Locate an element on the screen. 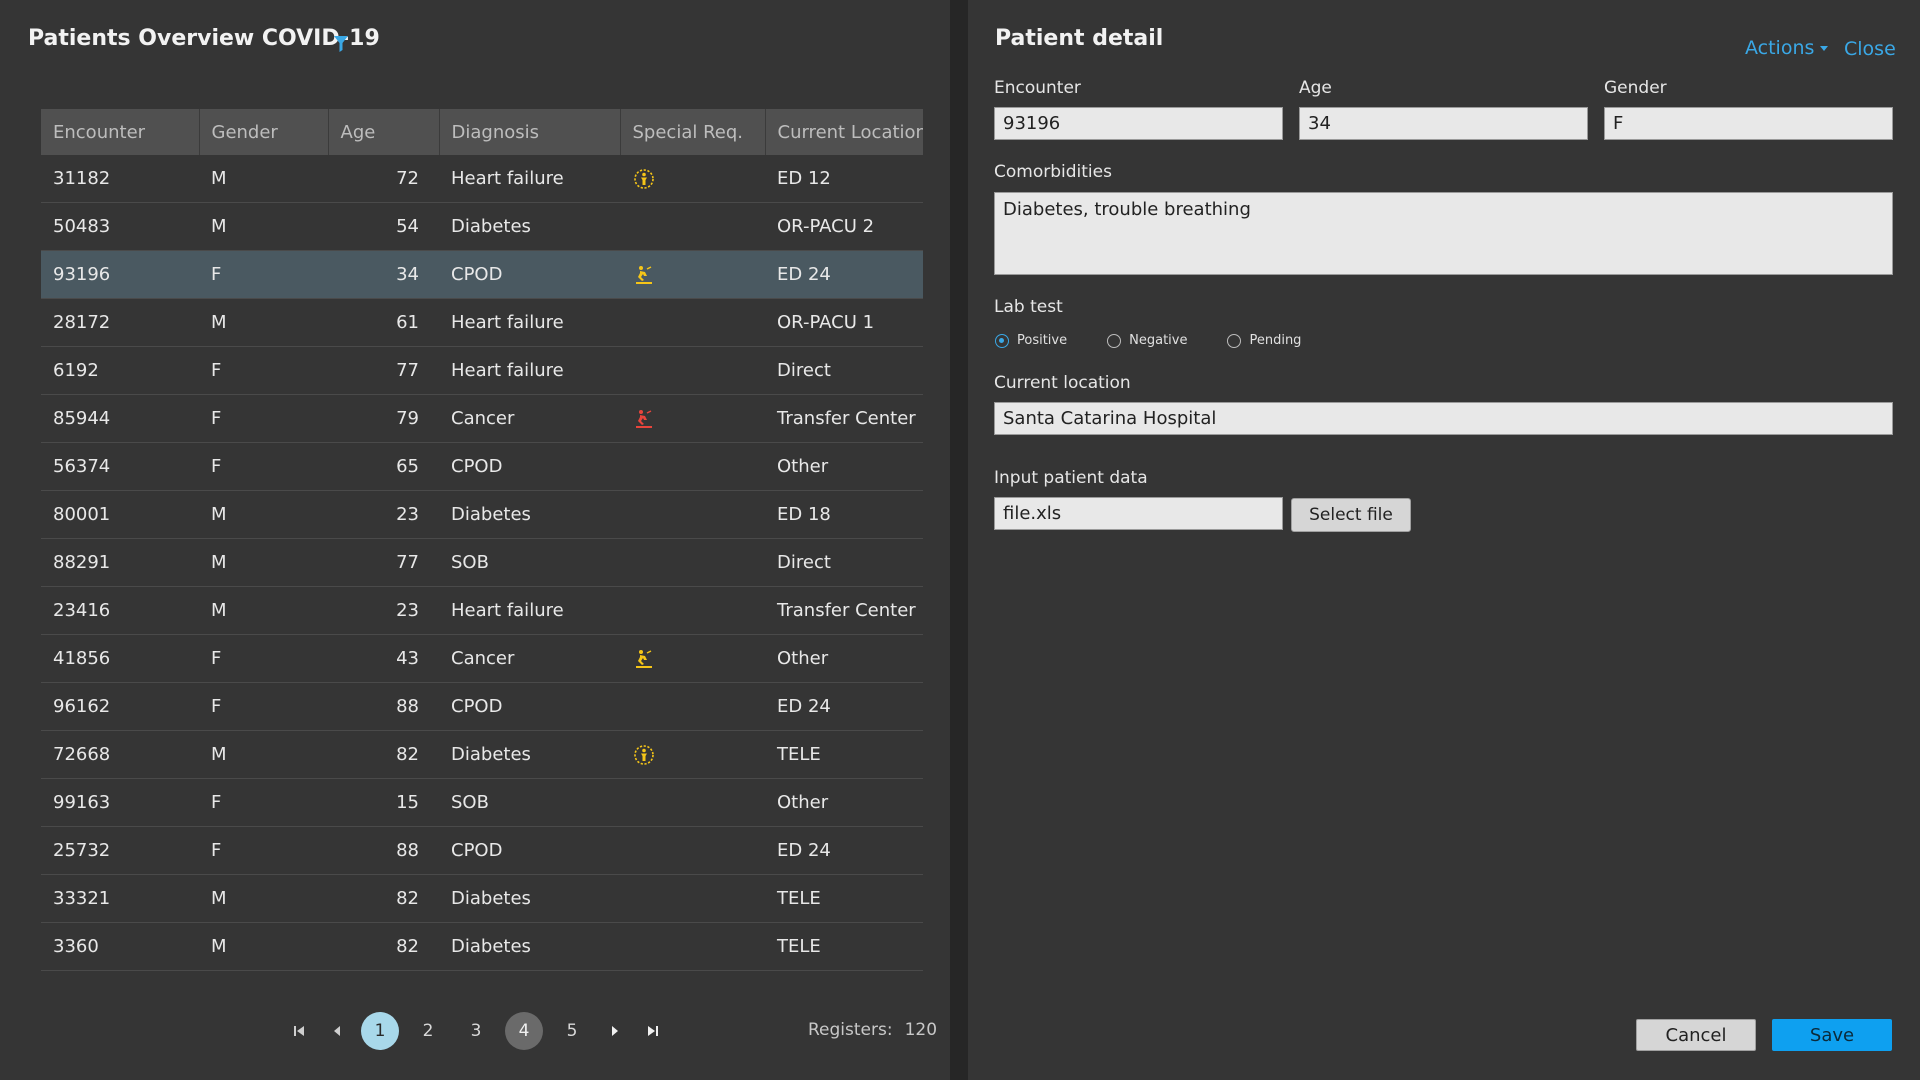 The image size is (1920, 1080). table-row: 96162 F 88 CPOD ED 24 is located at coordinates (482, 706).